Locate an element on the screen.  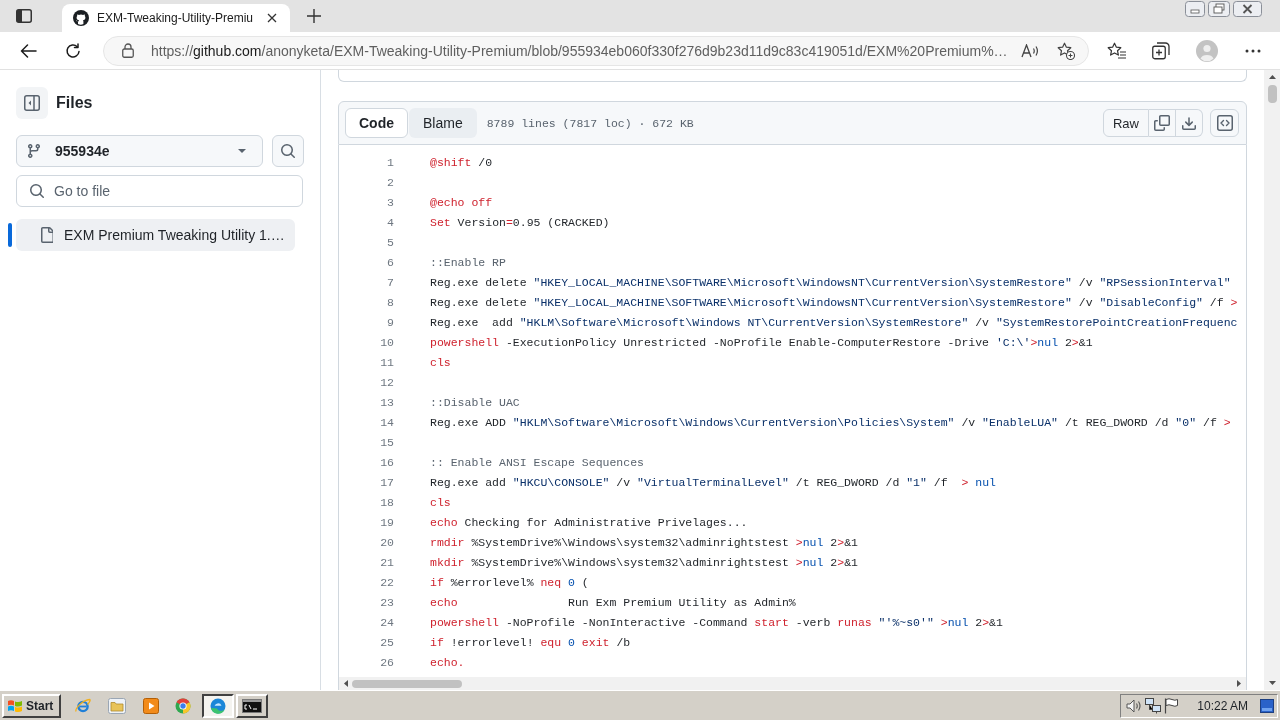
browser-logo-icon is located at coordinates (183, 705).